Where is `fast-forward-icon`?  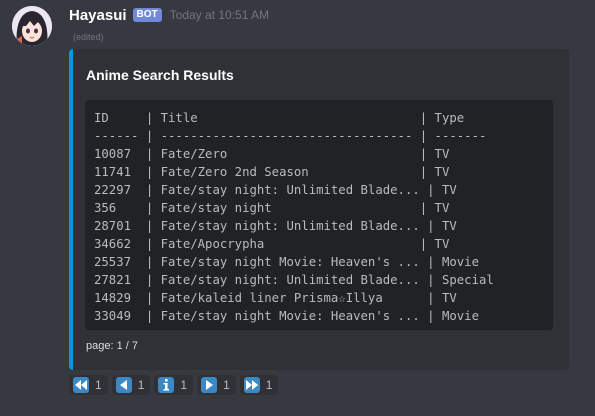 fast-forward-icon is located at coordinates (251, 385).